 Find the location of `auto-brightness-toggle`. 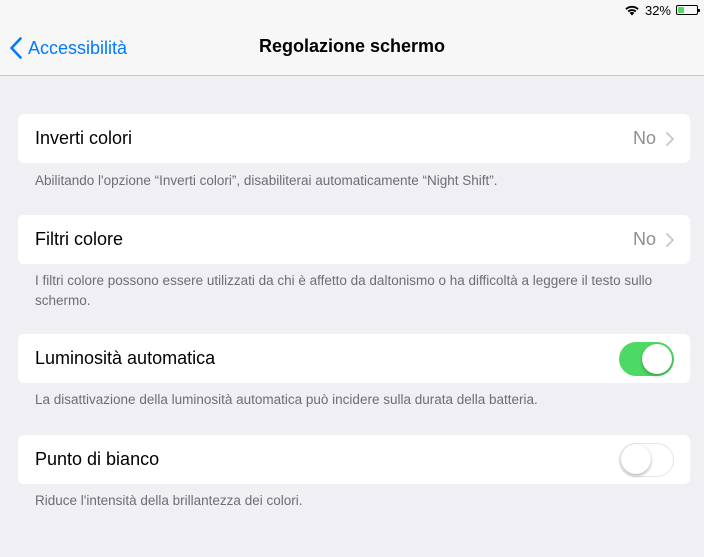

auto-brightness-toggle is located at coordinates (646, 358).